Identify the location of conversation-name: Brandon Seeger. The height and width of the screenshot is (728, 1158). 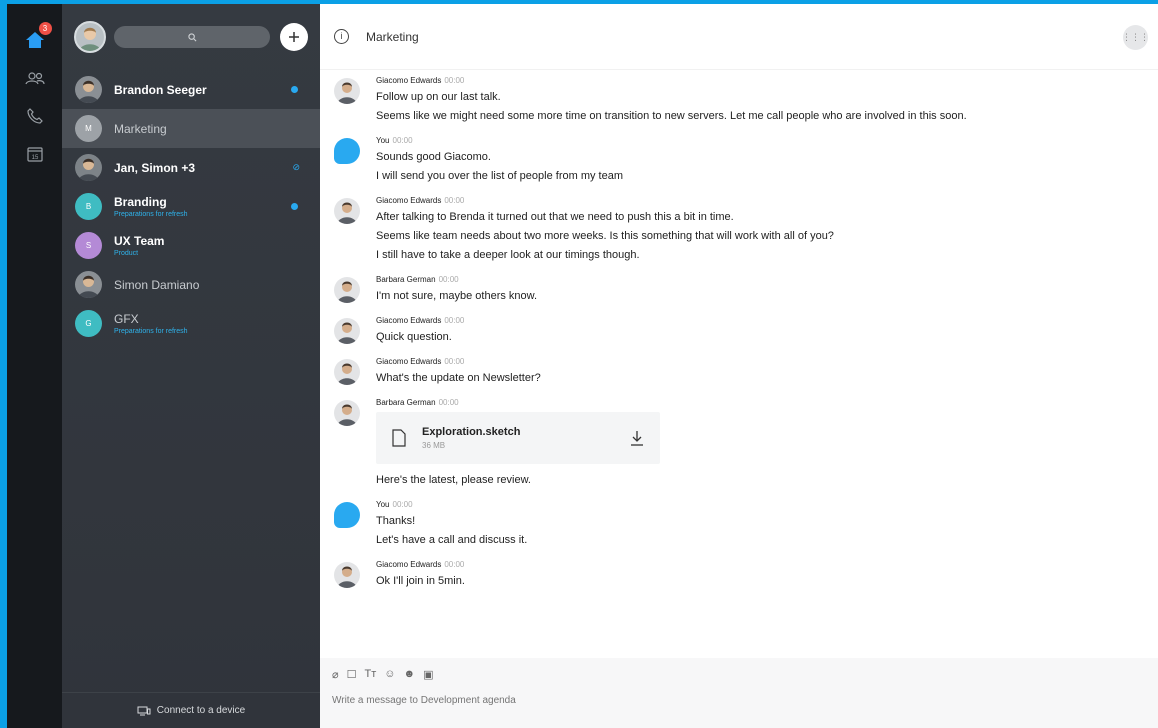
(160, 89).